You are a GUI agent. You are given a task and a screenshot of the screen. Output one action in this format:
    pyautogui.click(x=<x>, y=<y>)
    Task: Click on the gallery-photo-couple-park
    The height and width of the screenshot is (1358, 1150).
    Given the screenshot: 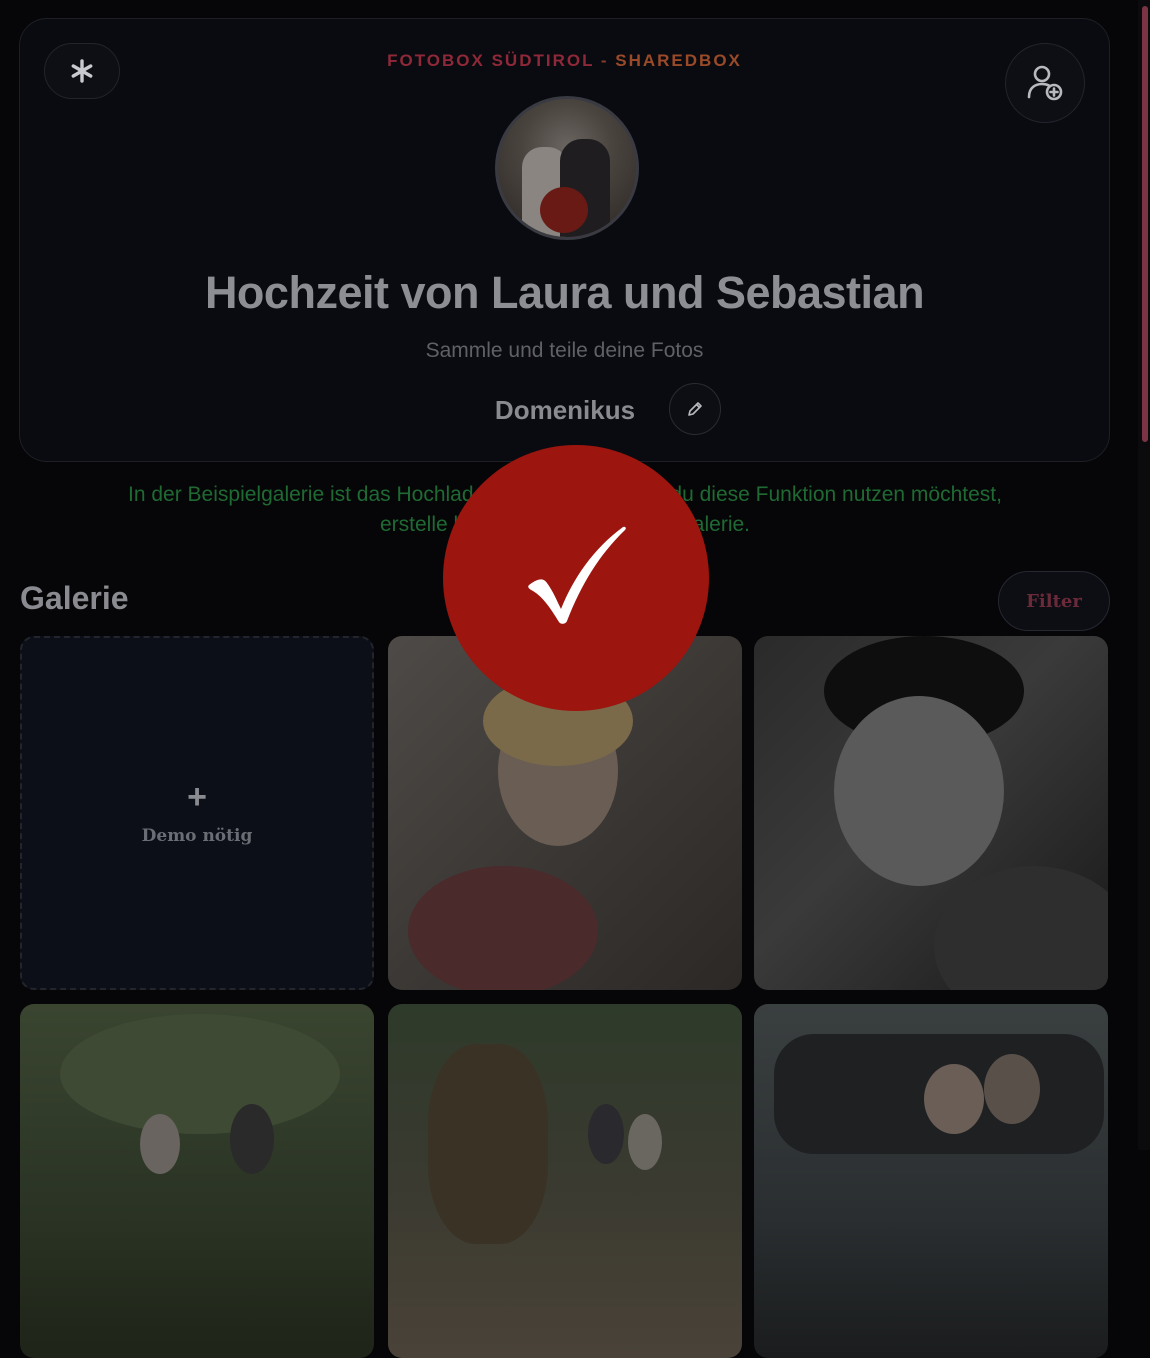 What is the action you would take?
    pyautogui.click(x=197, y=1181)
    